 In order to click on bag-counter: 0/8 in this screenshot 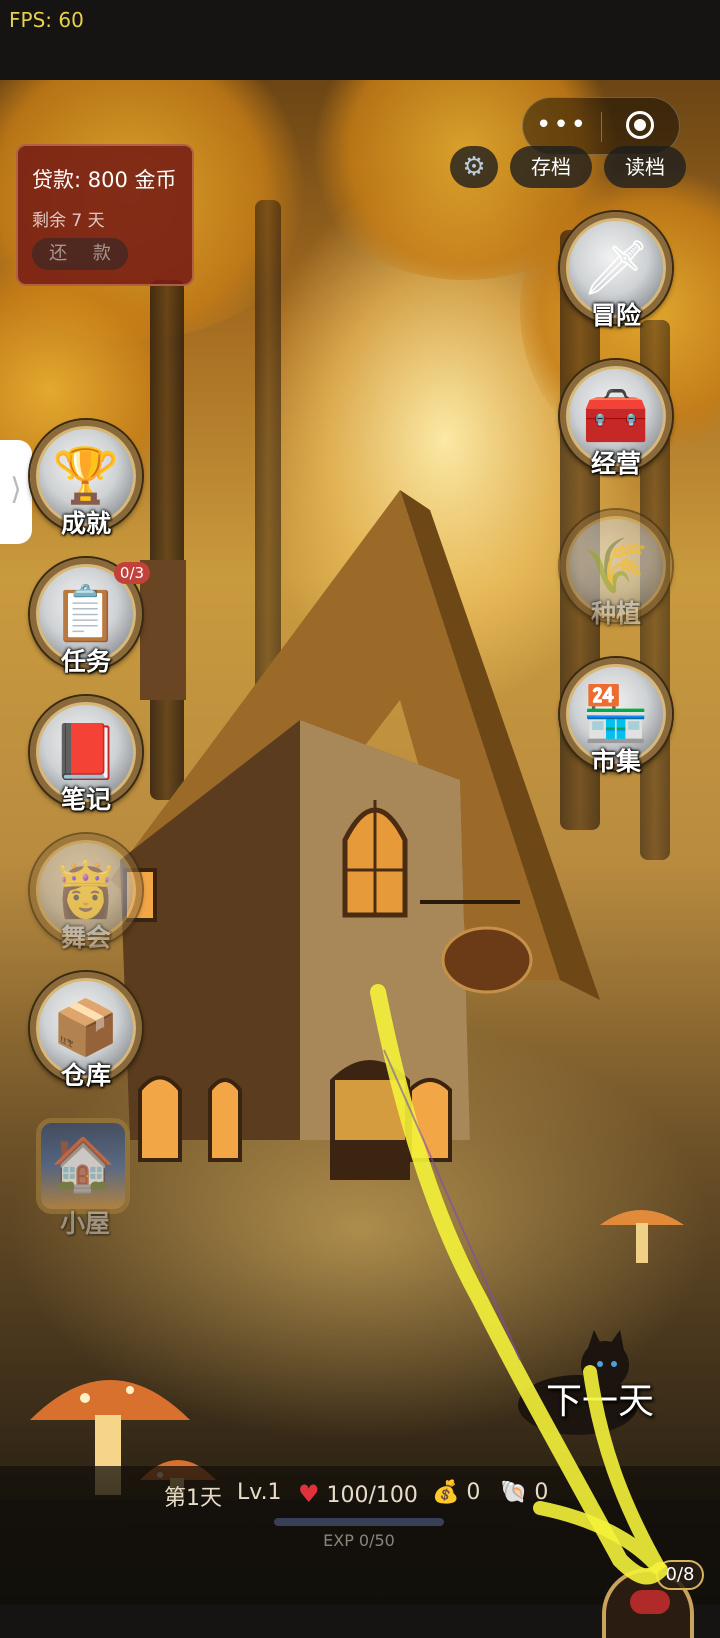, I will do `click(680, 1575)`.